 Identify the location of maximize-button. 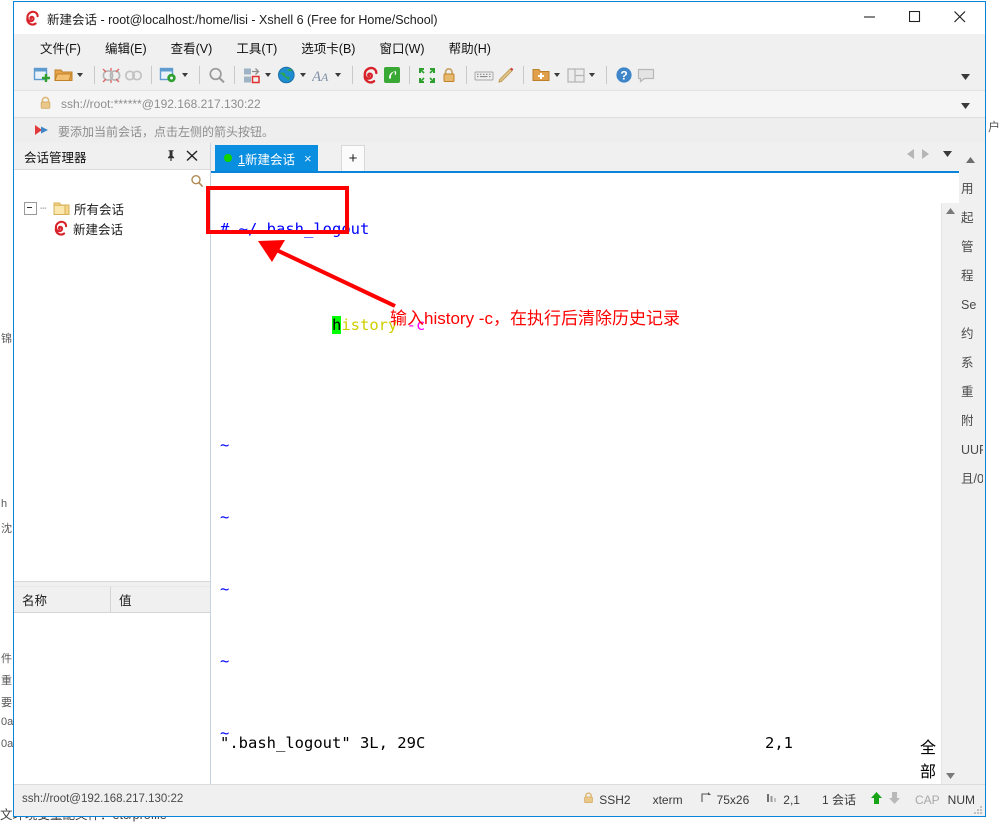
(914, 17).